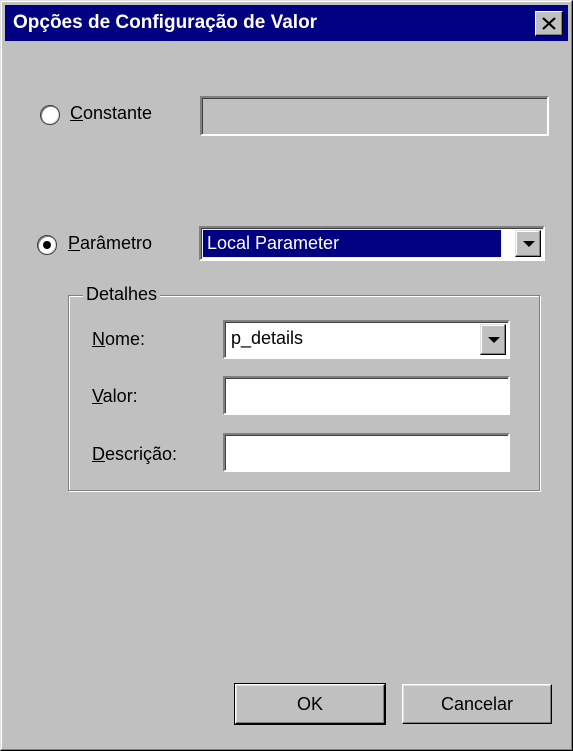 Image resolution: width=573 pixels, height=751 pixels. I want to click on close-button, so click(549, 23).